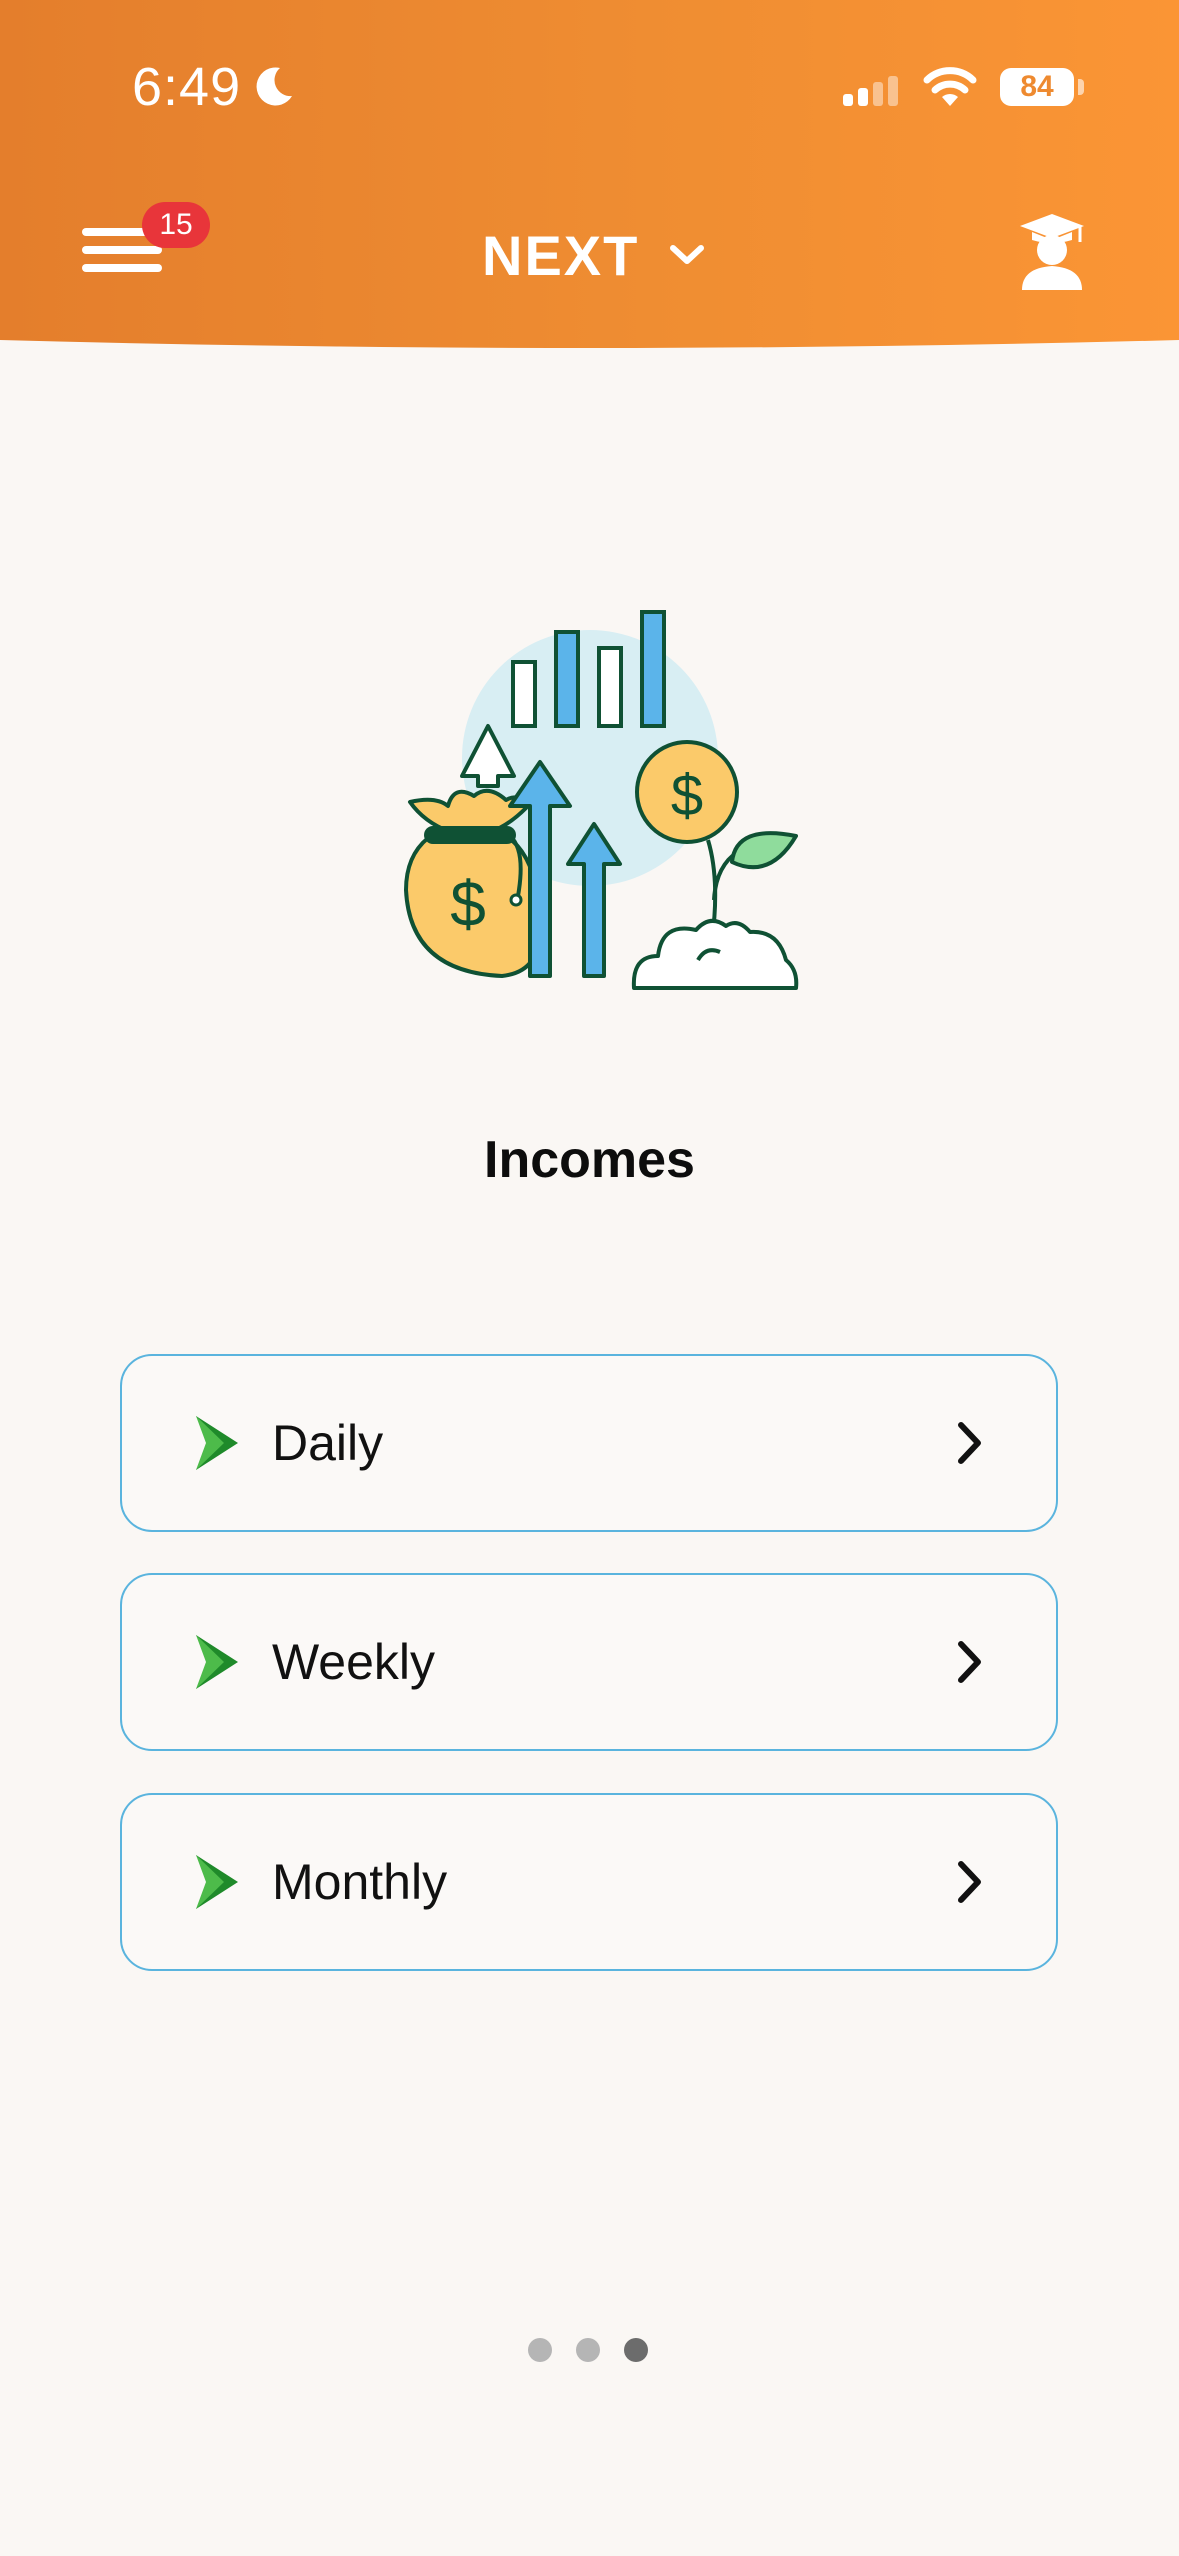 This screenshot has height=2556, width=1179. I want to click on brand-switcher: NEXT, so click(592, 255).